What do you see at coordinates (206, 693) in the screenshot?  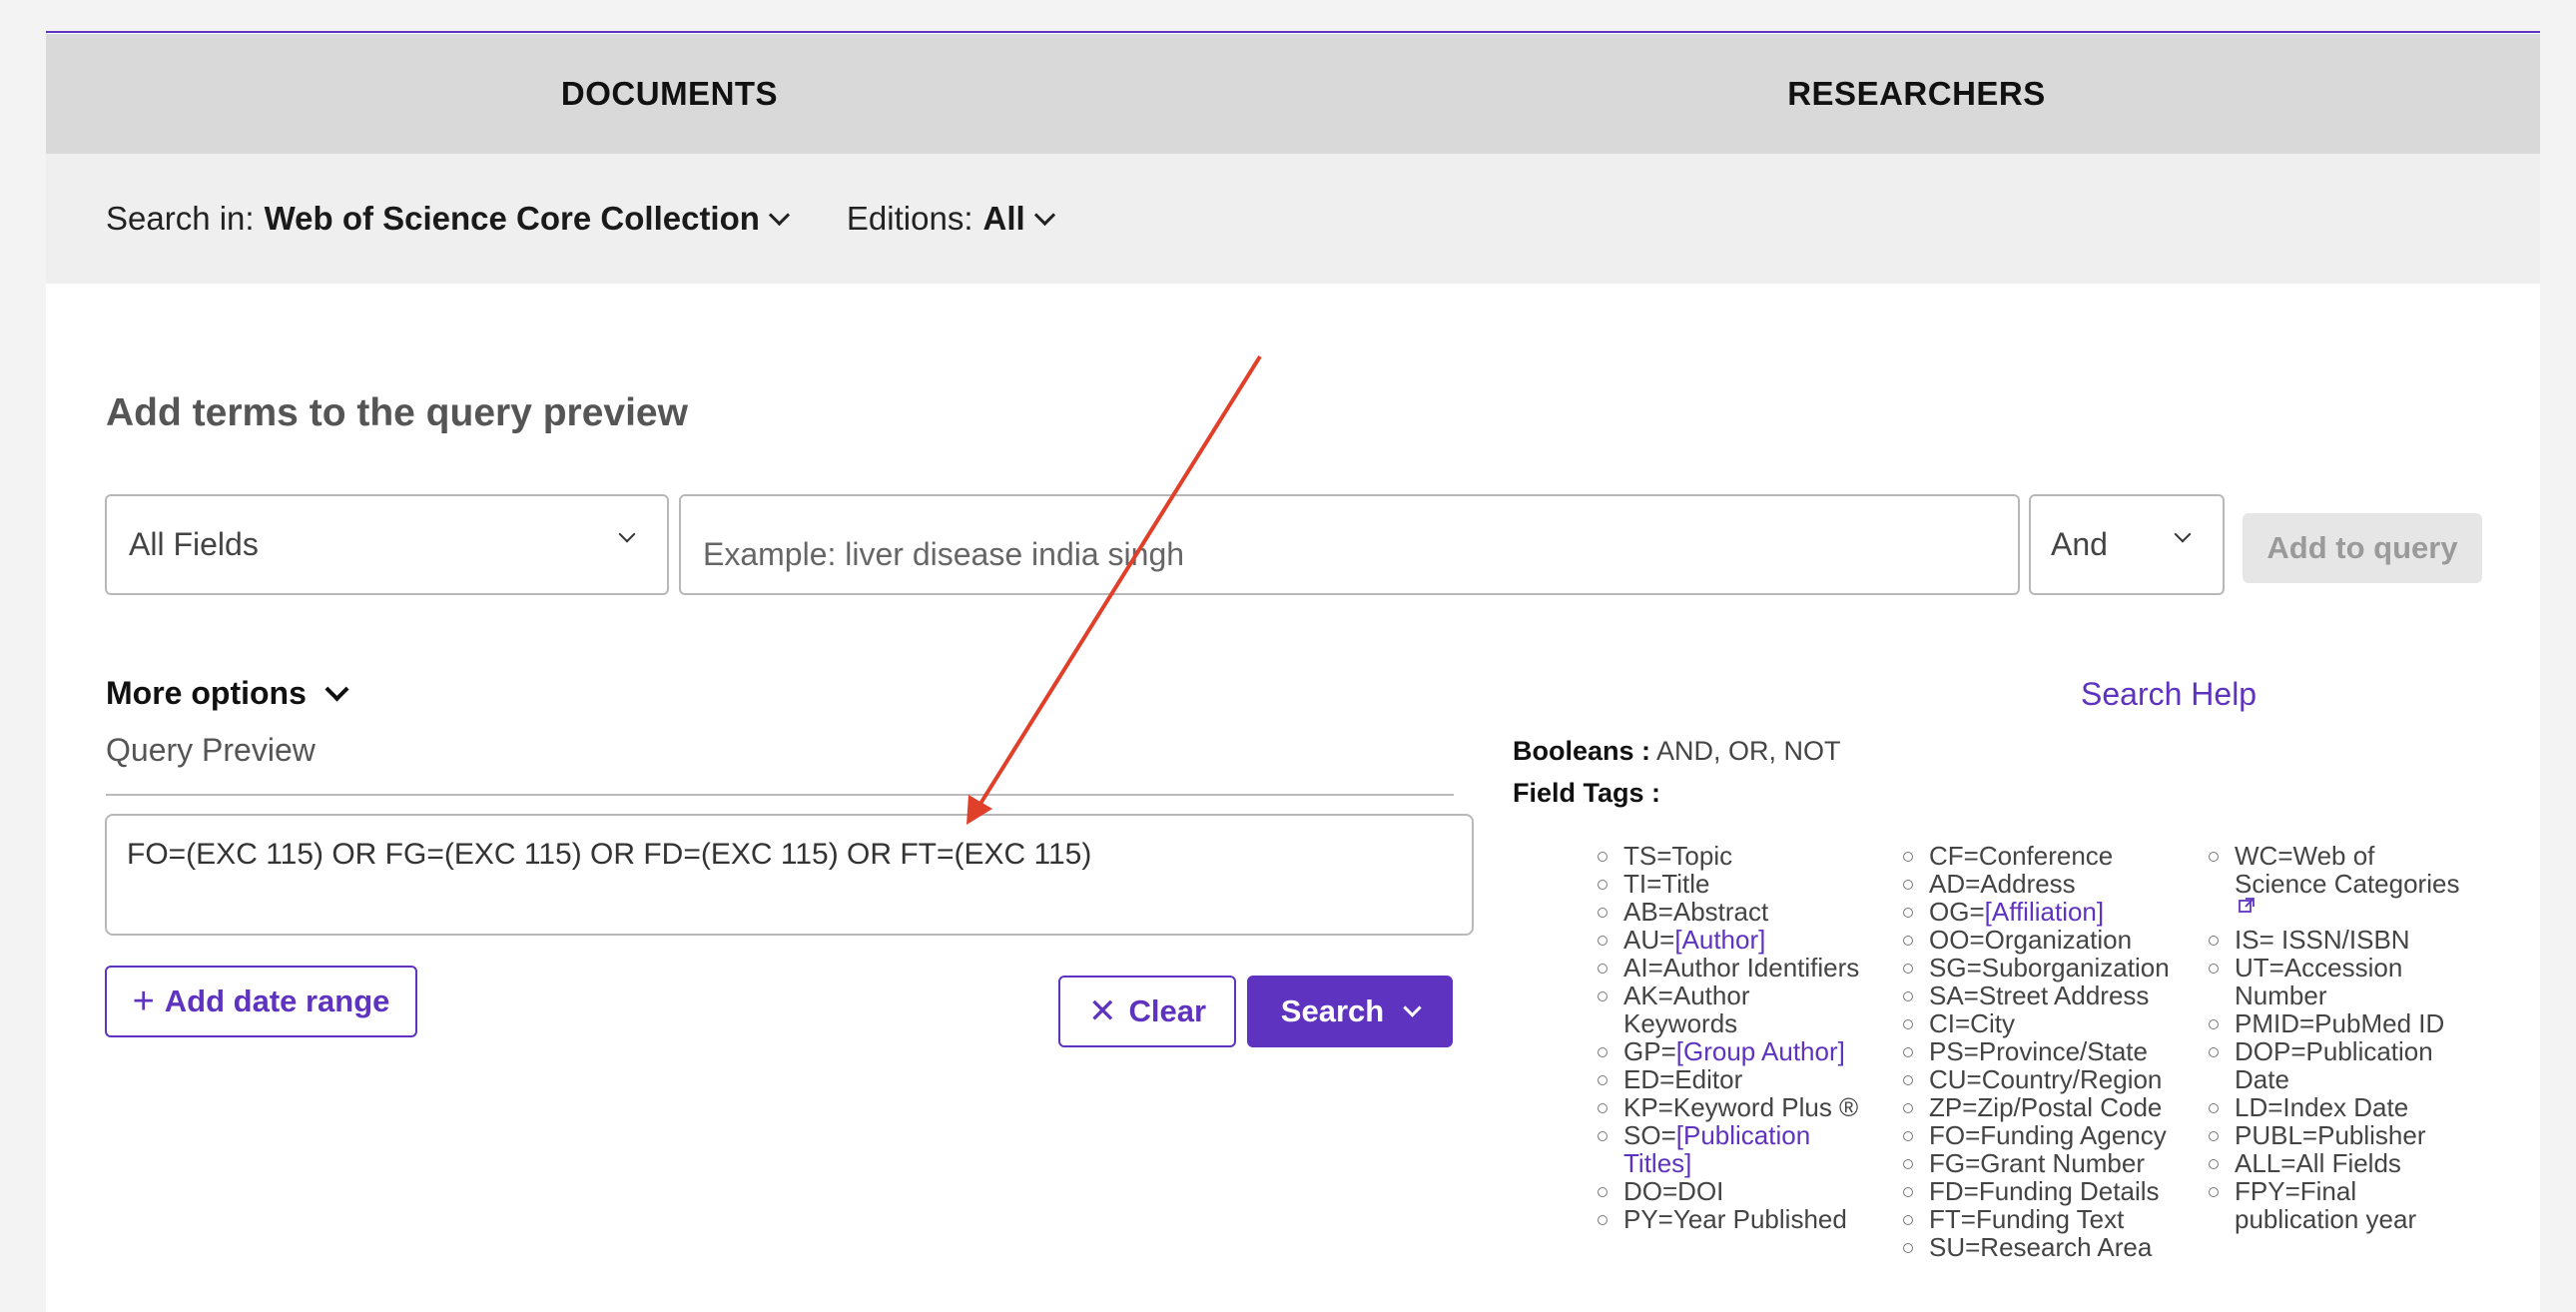 I see `more-options-label: More options` at bounding box center [206, 693].